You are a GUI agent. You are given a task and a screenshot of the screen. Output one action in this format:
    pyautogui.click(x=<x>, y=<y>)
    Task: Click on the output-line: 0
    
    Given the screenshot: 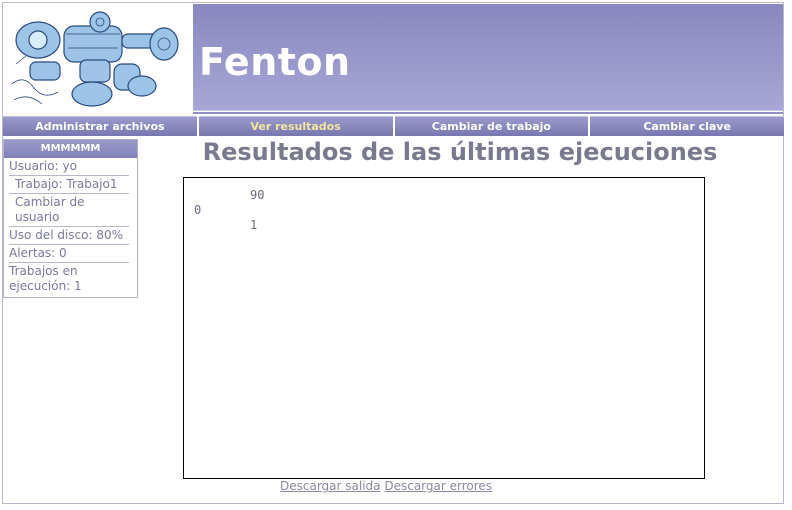 What is the action you would take?
    pyautogui.click(x=198, y=210)
    